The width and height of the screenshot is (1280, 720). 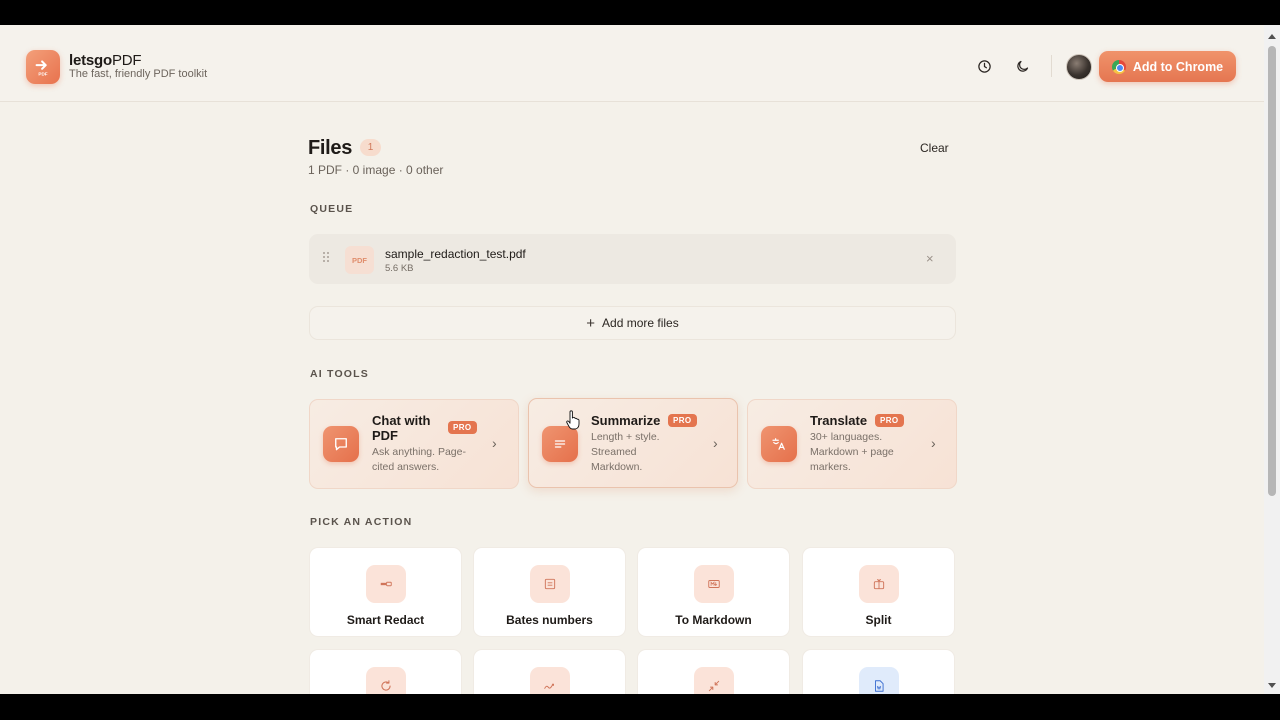 I want to click on markdown-icon, so click(x=714, y=584).